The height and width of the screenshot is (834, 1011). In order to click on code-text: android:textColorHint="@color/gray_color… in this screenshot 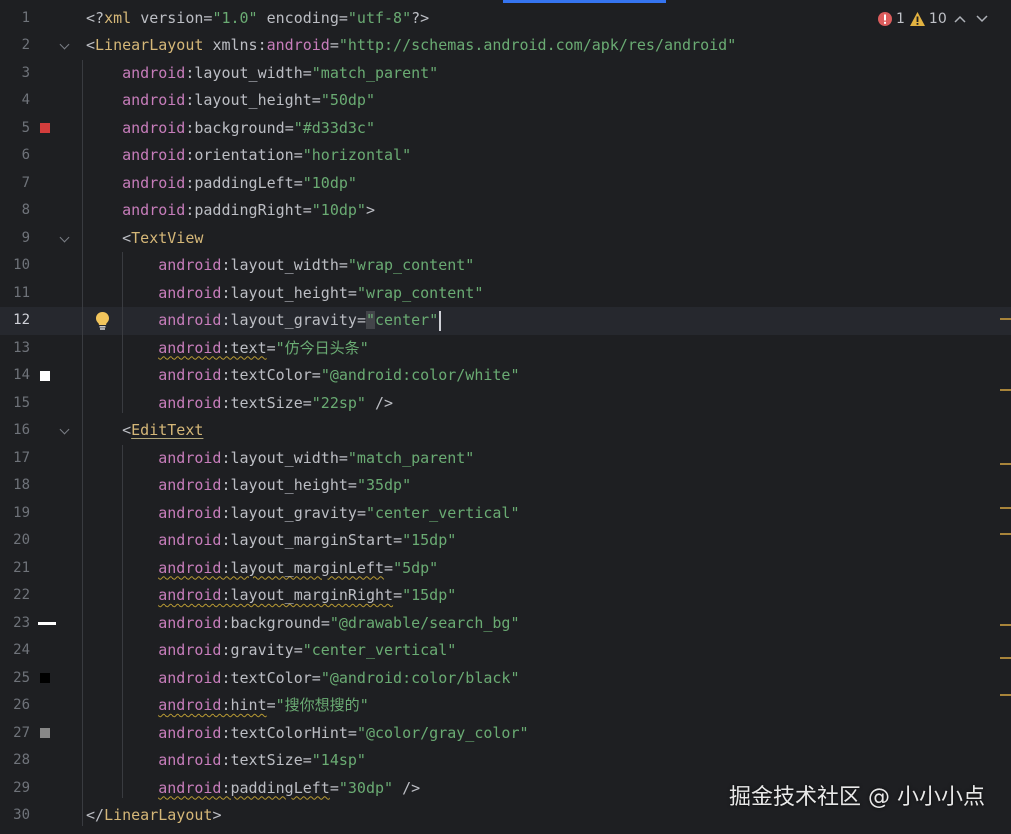, I will do `click(307, 734)`.